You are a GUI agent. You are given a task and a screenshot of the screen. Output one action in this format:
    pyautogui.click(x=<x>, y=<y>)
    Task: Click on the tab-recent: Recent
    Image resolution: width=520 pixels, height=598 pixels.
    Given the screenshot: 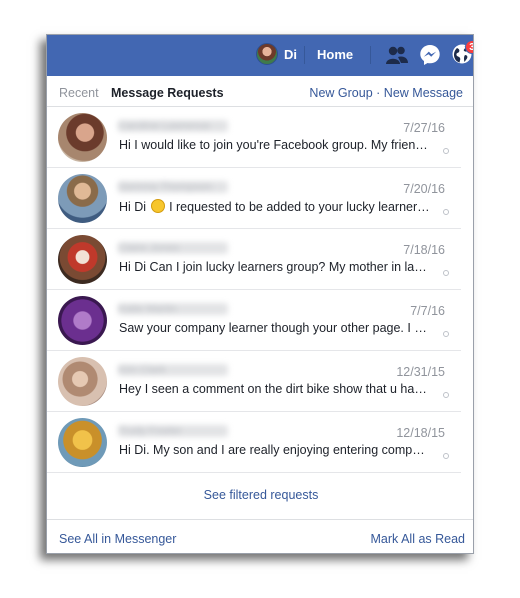 What is the action you would take?
    pyautogui.click(x=79, y=93)
    